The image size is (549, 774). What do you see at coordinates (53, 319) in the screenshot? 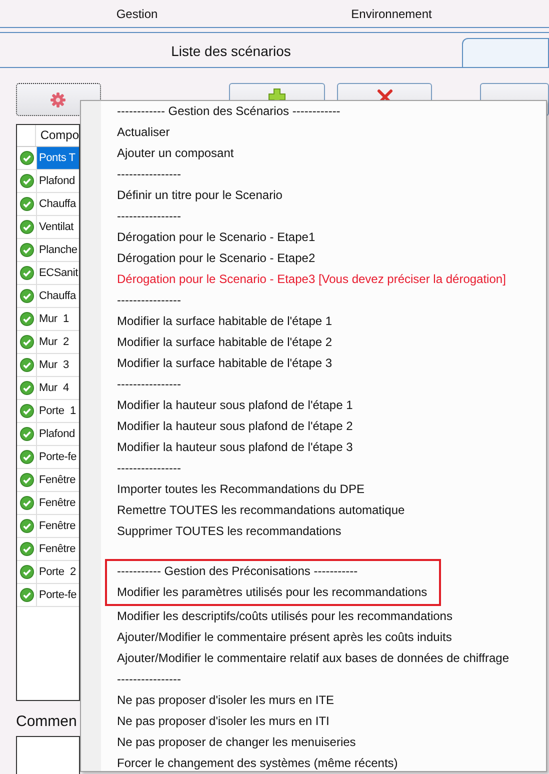
I see `table-cell-text: Mur 1` at bounding box center [53, 319].